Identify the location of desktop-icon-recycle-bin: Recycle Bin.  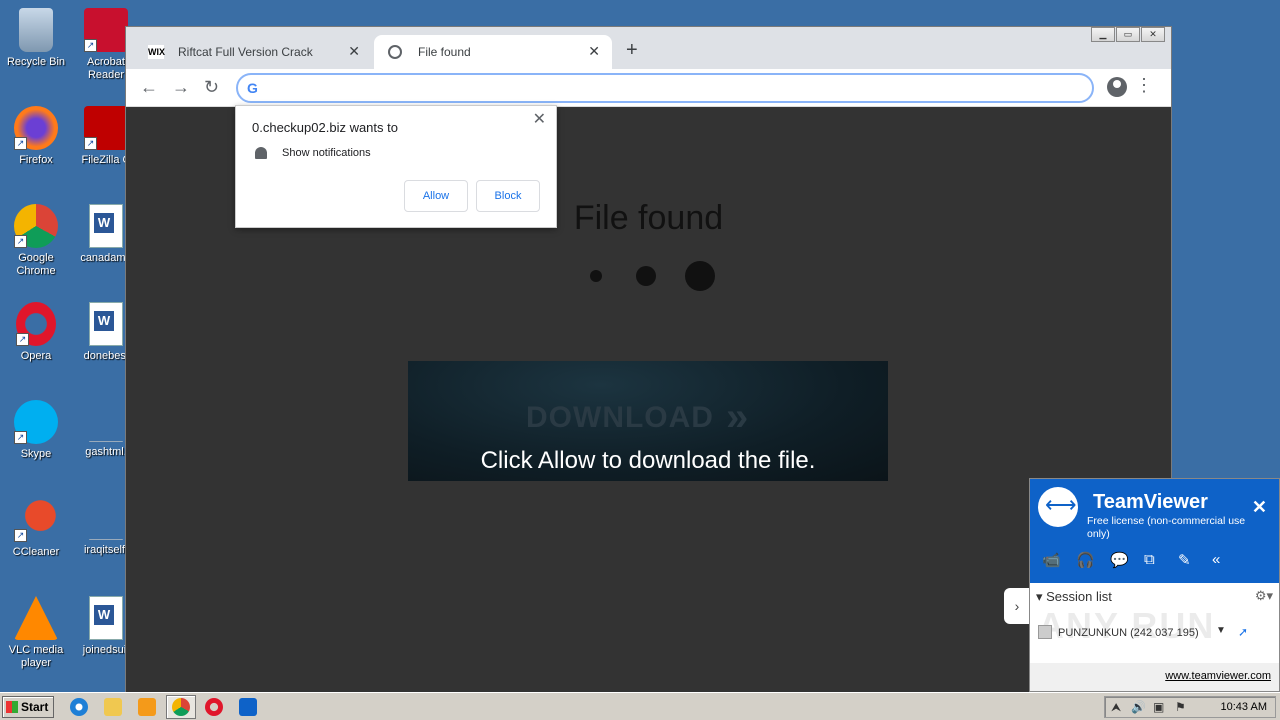
(36, 38).